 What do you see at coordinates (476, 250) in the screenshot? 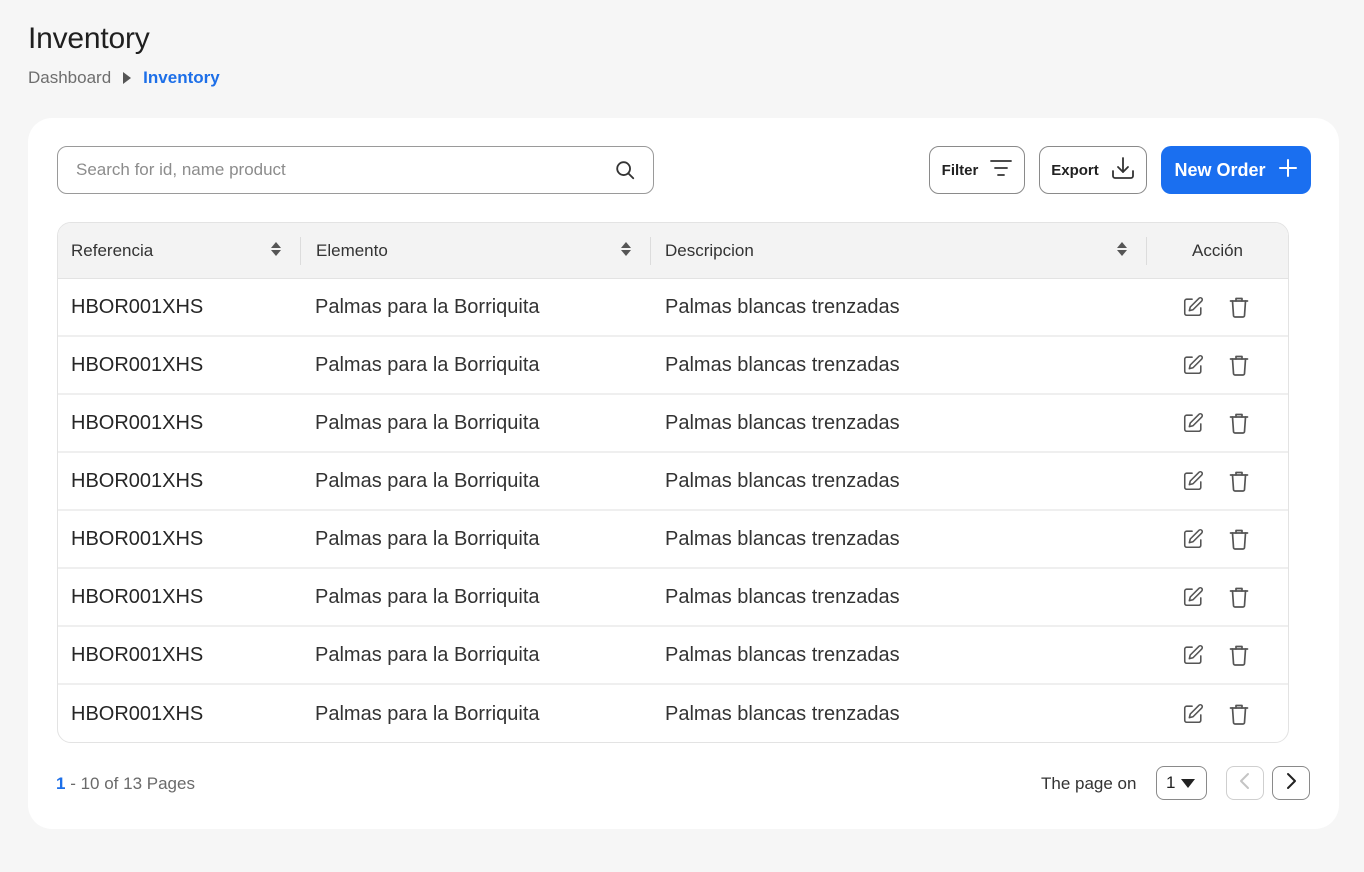
I see `column-header-elemento: Elemento` at bounding box center [476, 250].